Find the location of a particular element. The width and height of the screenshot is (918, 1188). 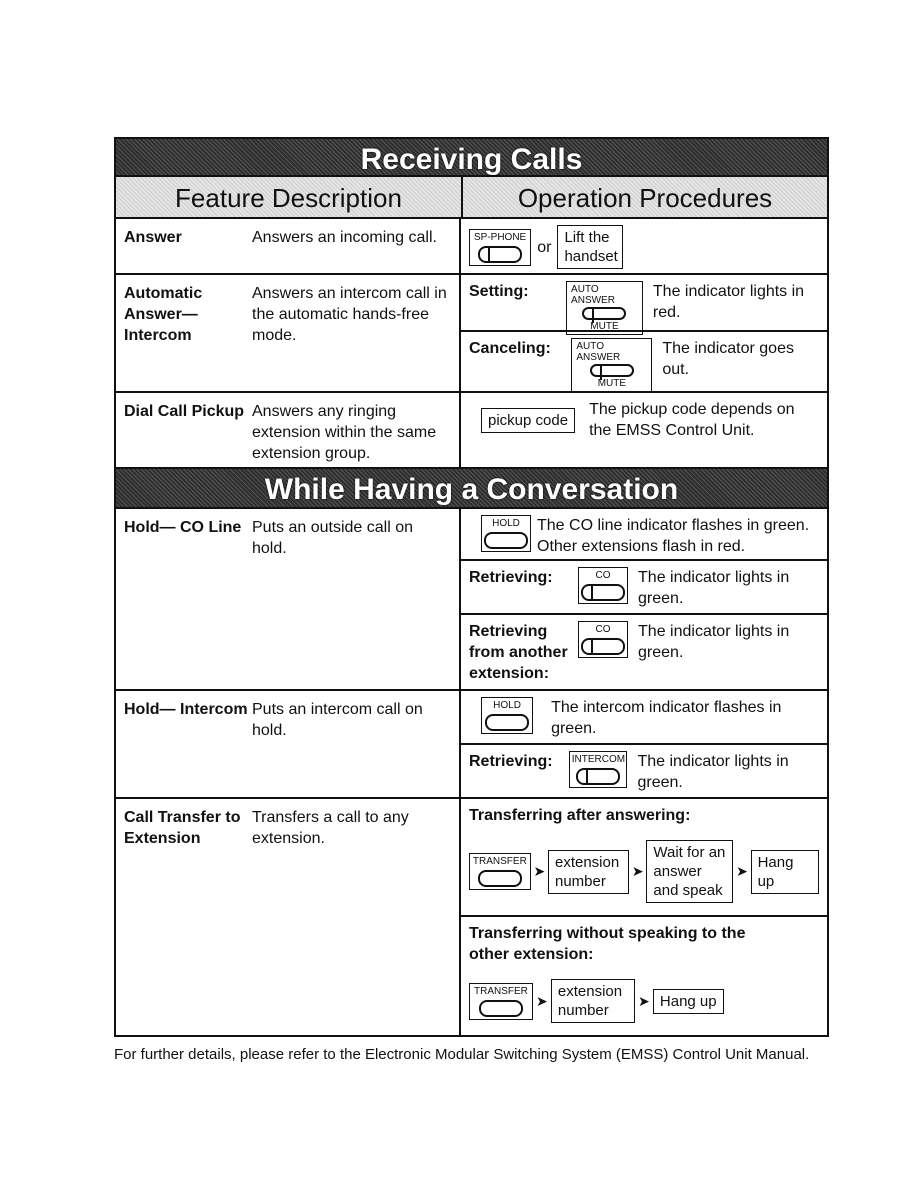

transfer-flow-without: TRANSFER ➤ extension number ➤ Hang up is located at coordinates (596, 1001).